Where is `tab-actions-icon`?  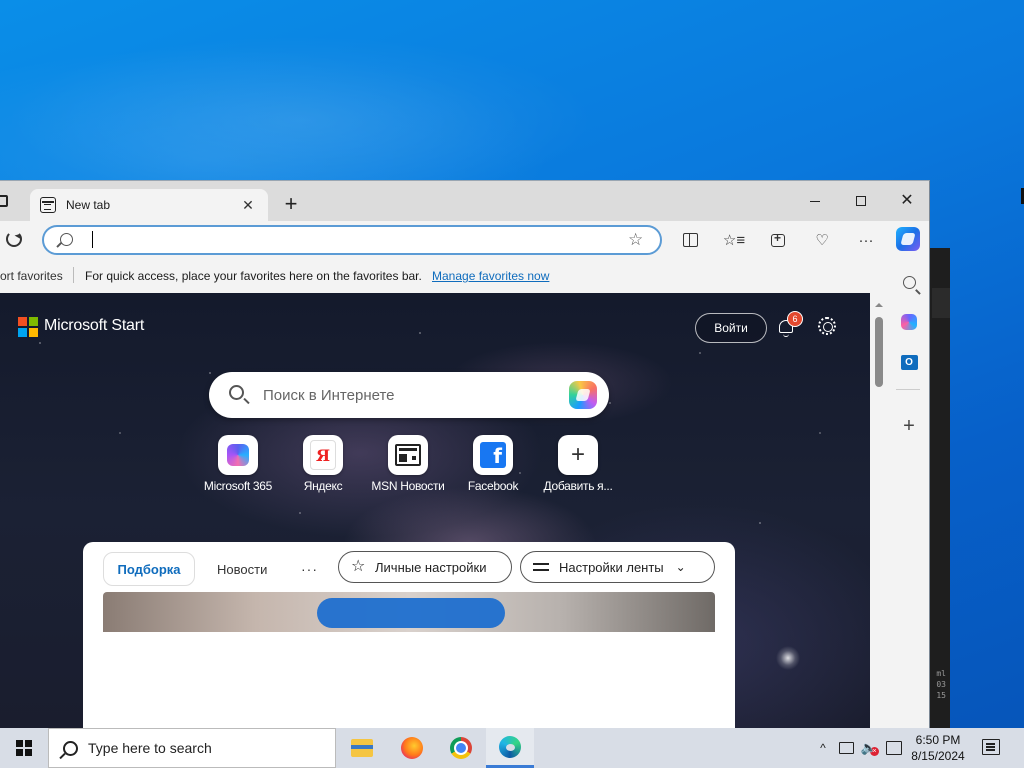 tab-actions-icon is located at coordinates (4, 201).